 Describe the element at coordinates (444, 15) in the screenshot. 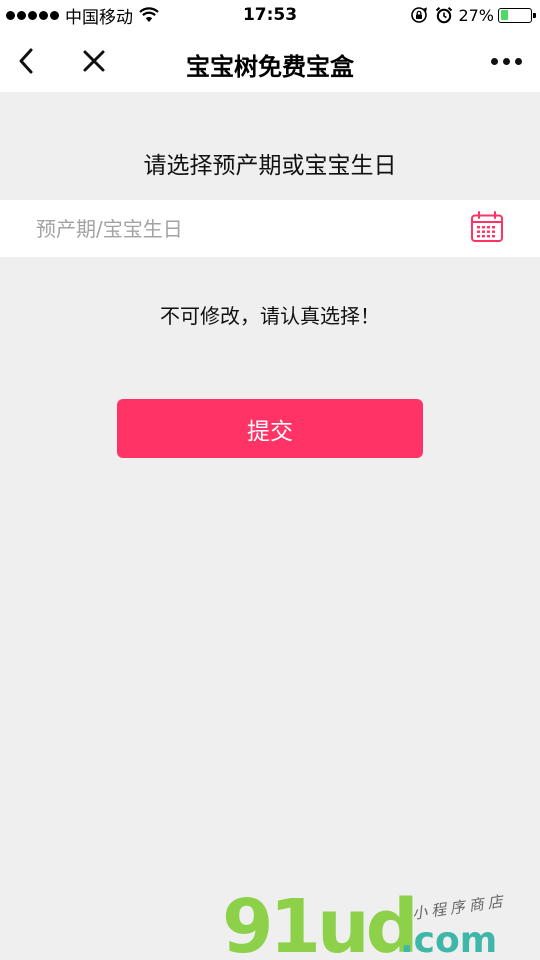

I see `alarm-icon` at that location.